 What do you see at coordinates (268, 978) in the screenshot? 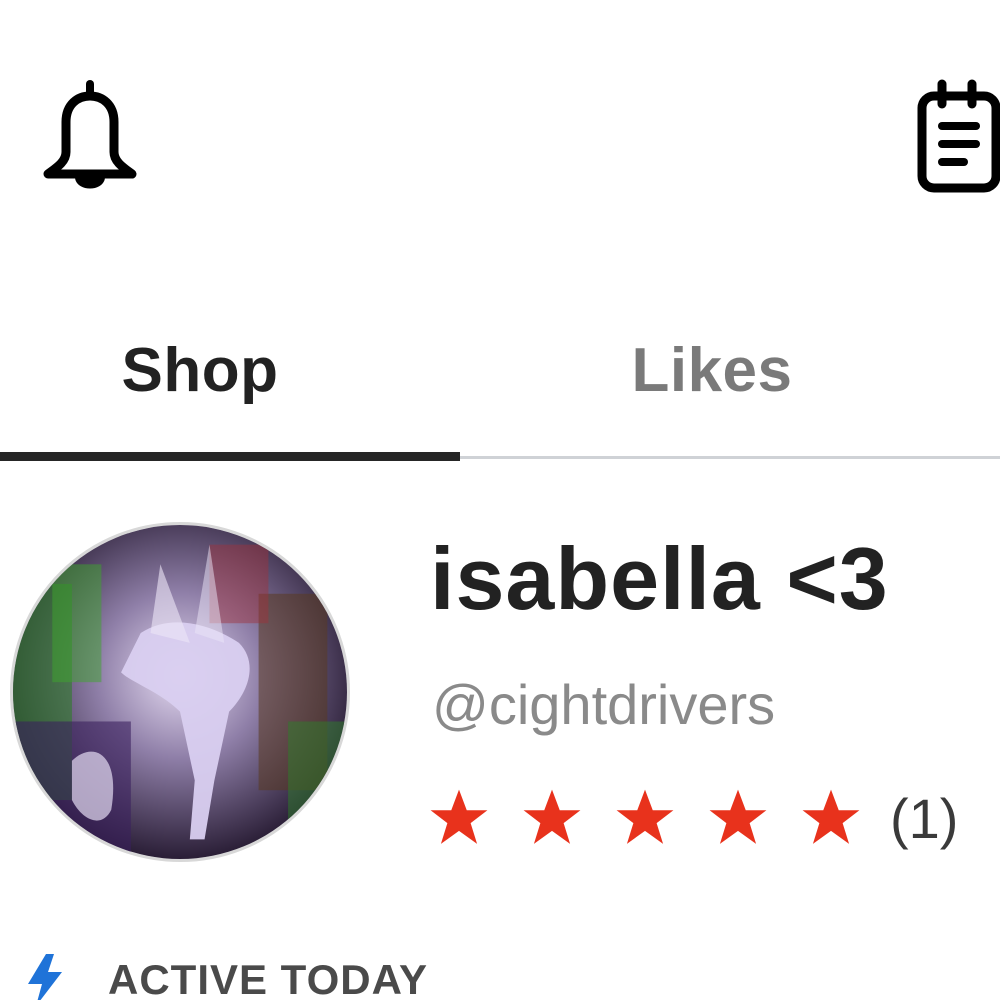
I see `activity-status-text: ACTIVE TODAY` at bounding box center [268, 978].